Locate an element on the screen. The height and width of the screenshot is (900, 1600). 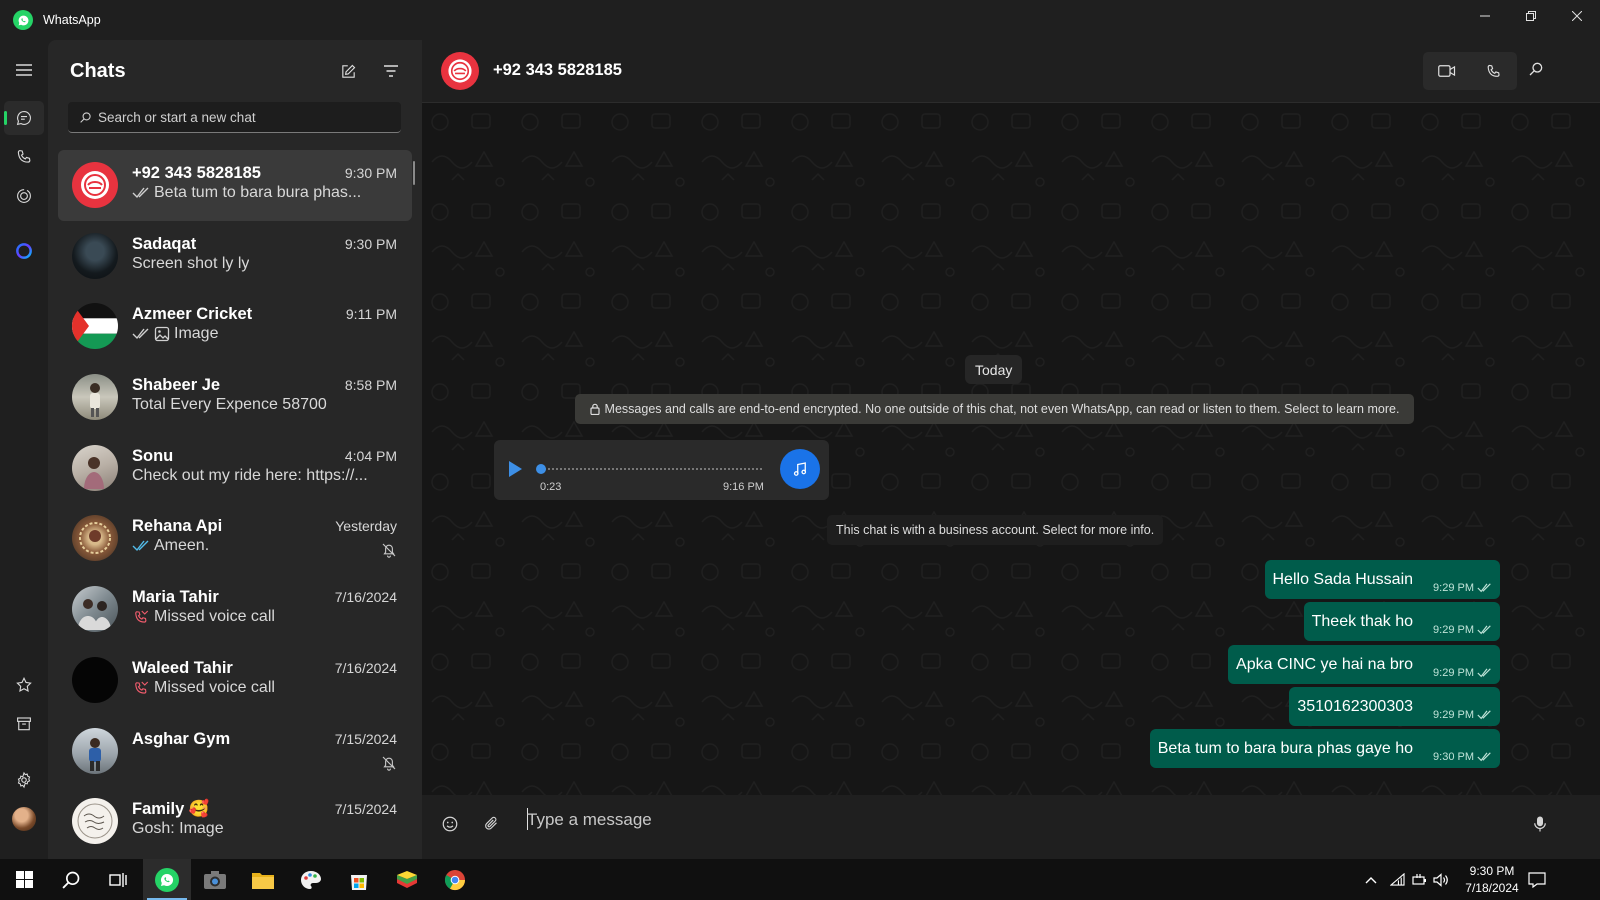
play-button is located at coordinates (515, 469).